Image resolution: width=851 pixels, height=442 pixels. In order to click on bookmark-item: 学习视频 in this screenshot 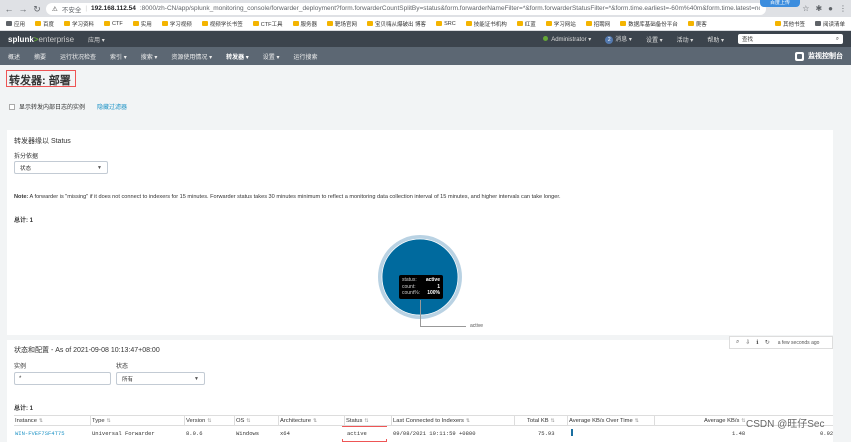, I will do `click(176, 24)`.